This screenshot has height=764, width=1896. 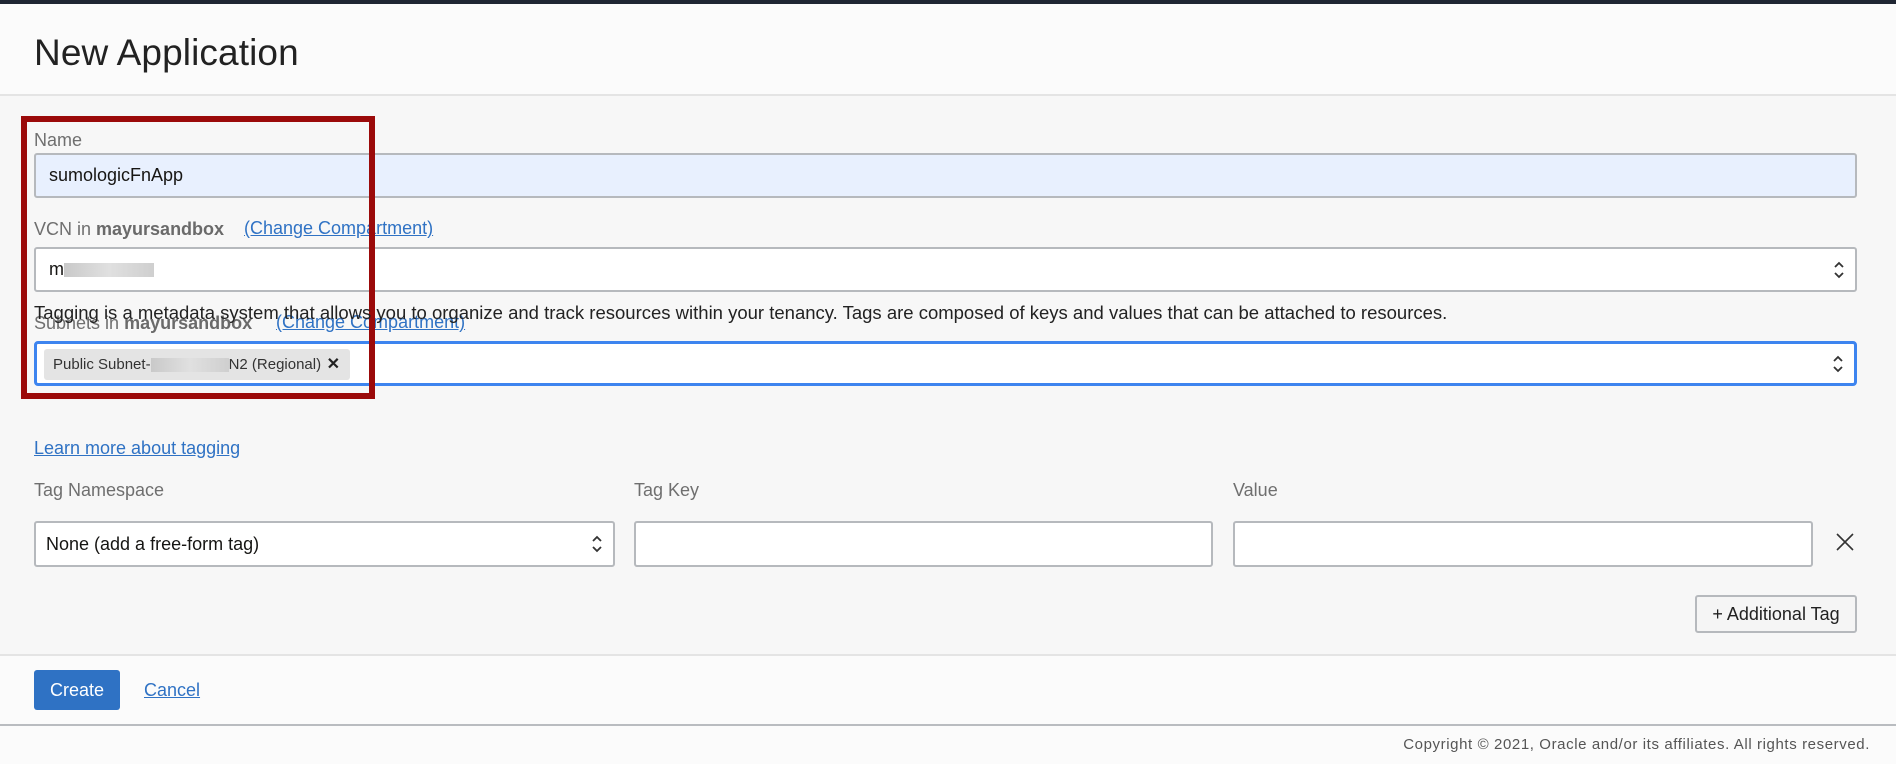 What do you see at coordinates (923, 544) in the screenshot?
I see `tag-key-input` at bounding box center [923, 544].